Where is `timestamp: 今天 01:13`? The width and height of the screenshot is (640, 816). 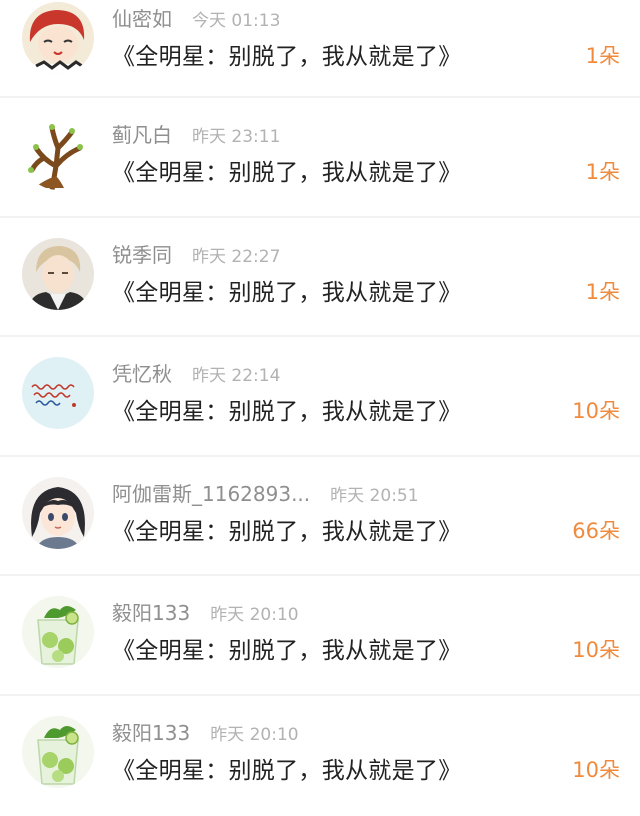 timestamp: 今天 01:13 is located at coordinates (236, 21).